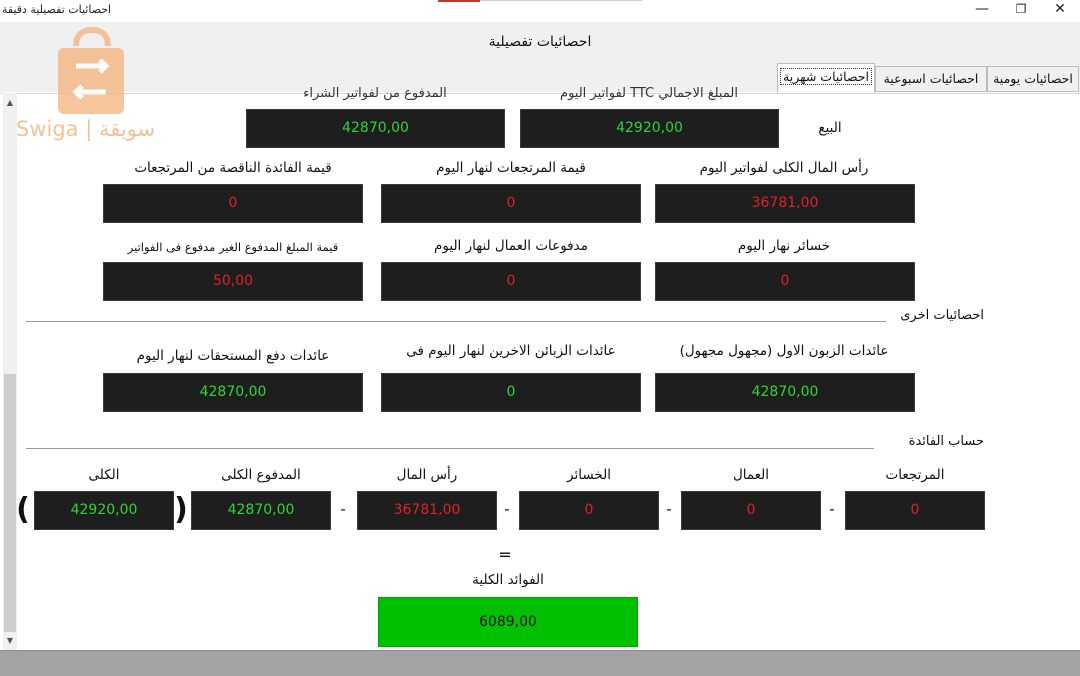 This screenshot has width=1080, height=676. Describe the element at coordinates (561, 0) in the screenshot. I see `accent-strip-line` at that location.